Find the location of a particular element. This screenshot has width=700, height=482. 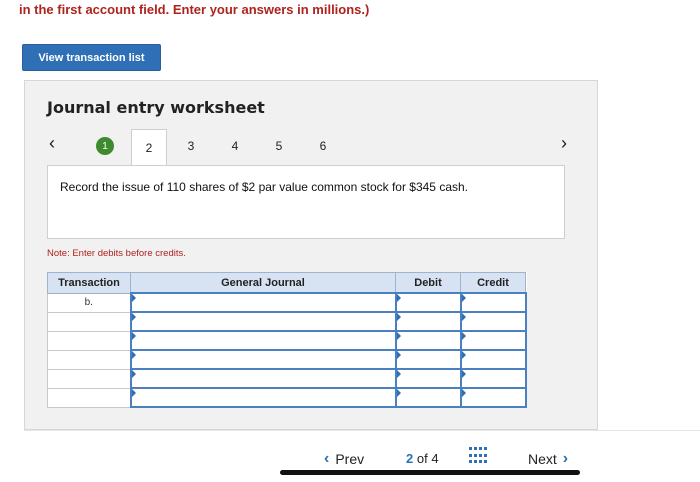

completed-step-icon: 1 is located at coordinates (105, 146).